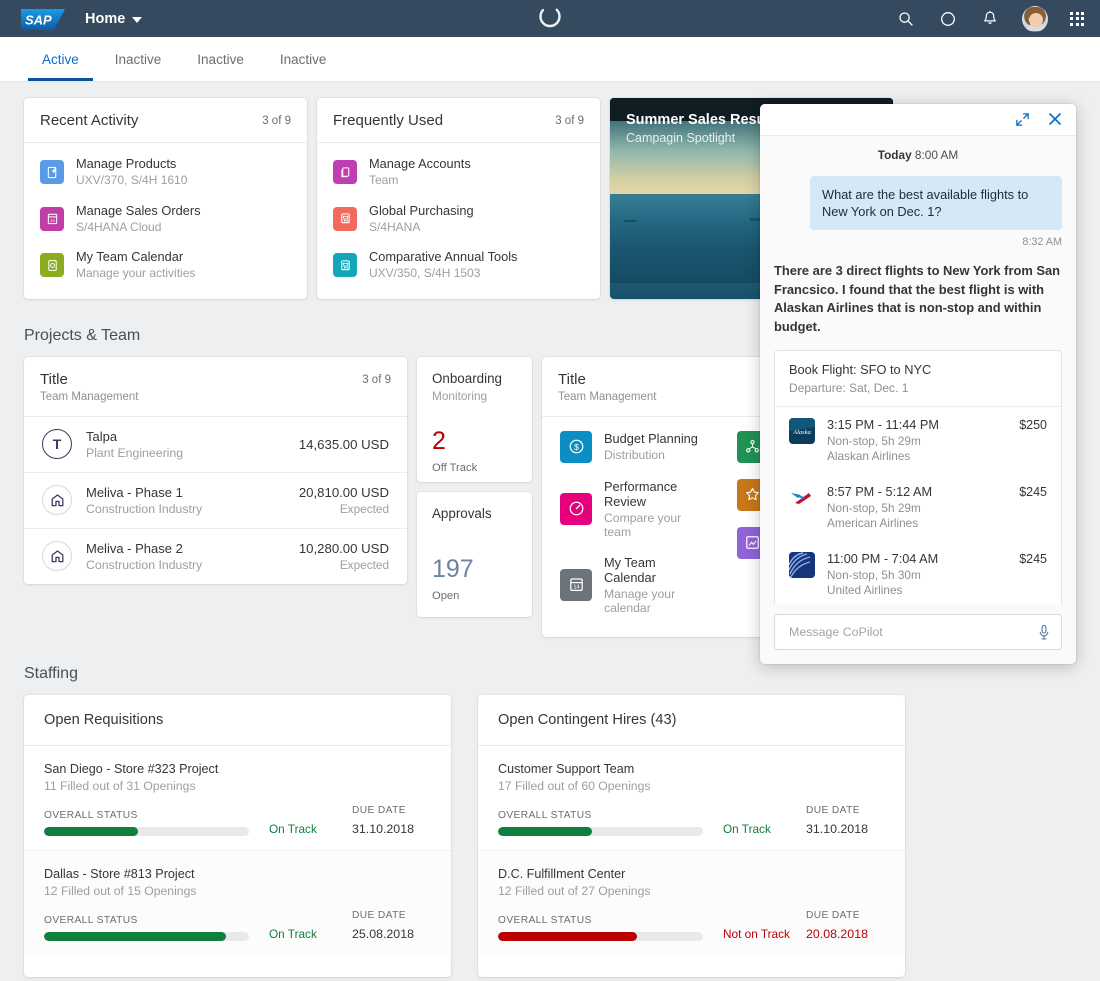 This screenshot has height=981, width=1100. Describe the element at coordinates (836, 933) in the screenshot. I see `due-date: 20.08.2018` at that location.